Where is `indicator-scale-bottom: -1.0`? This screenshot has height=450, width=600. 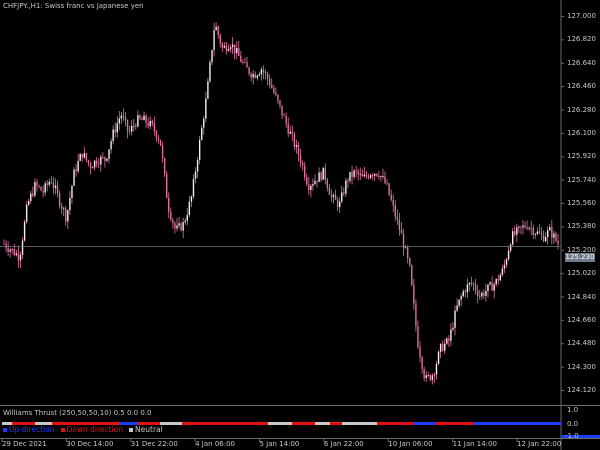
indicator-scale-bottom: -1.0 is located at coordinates (572, 436).